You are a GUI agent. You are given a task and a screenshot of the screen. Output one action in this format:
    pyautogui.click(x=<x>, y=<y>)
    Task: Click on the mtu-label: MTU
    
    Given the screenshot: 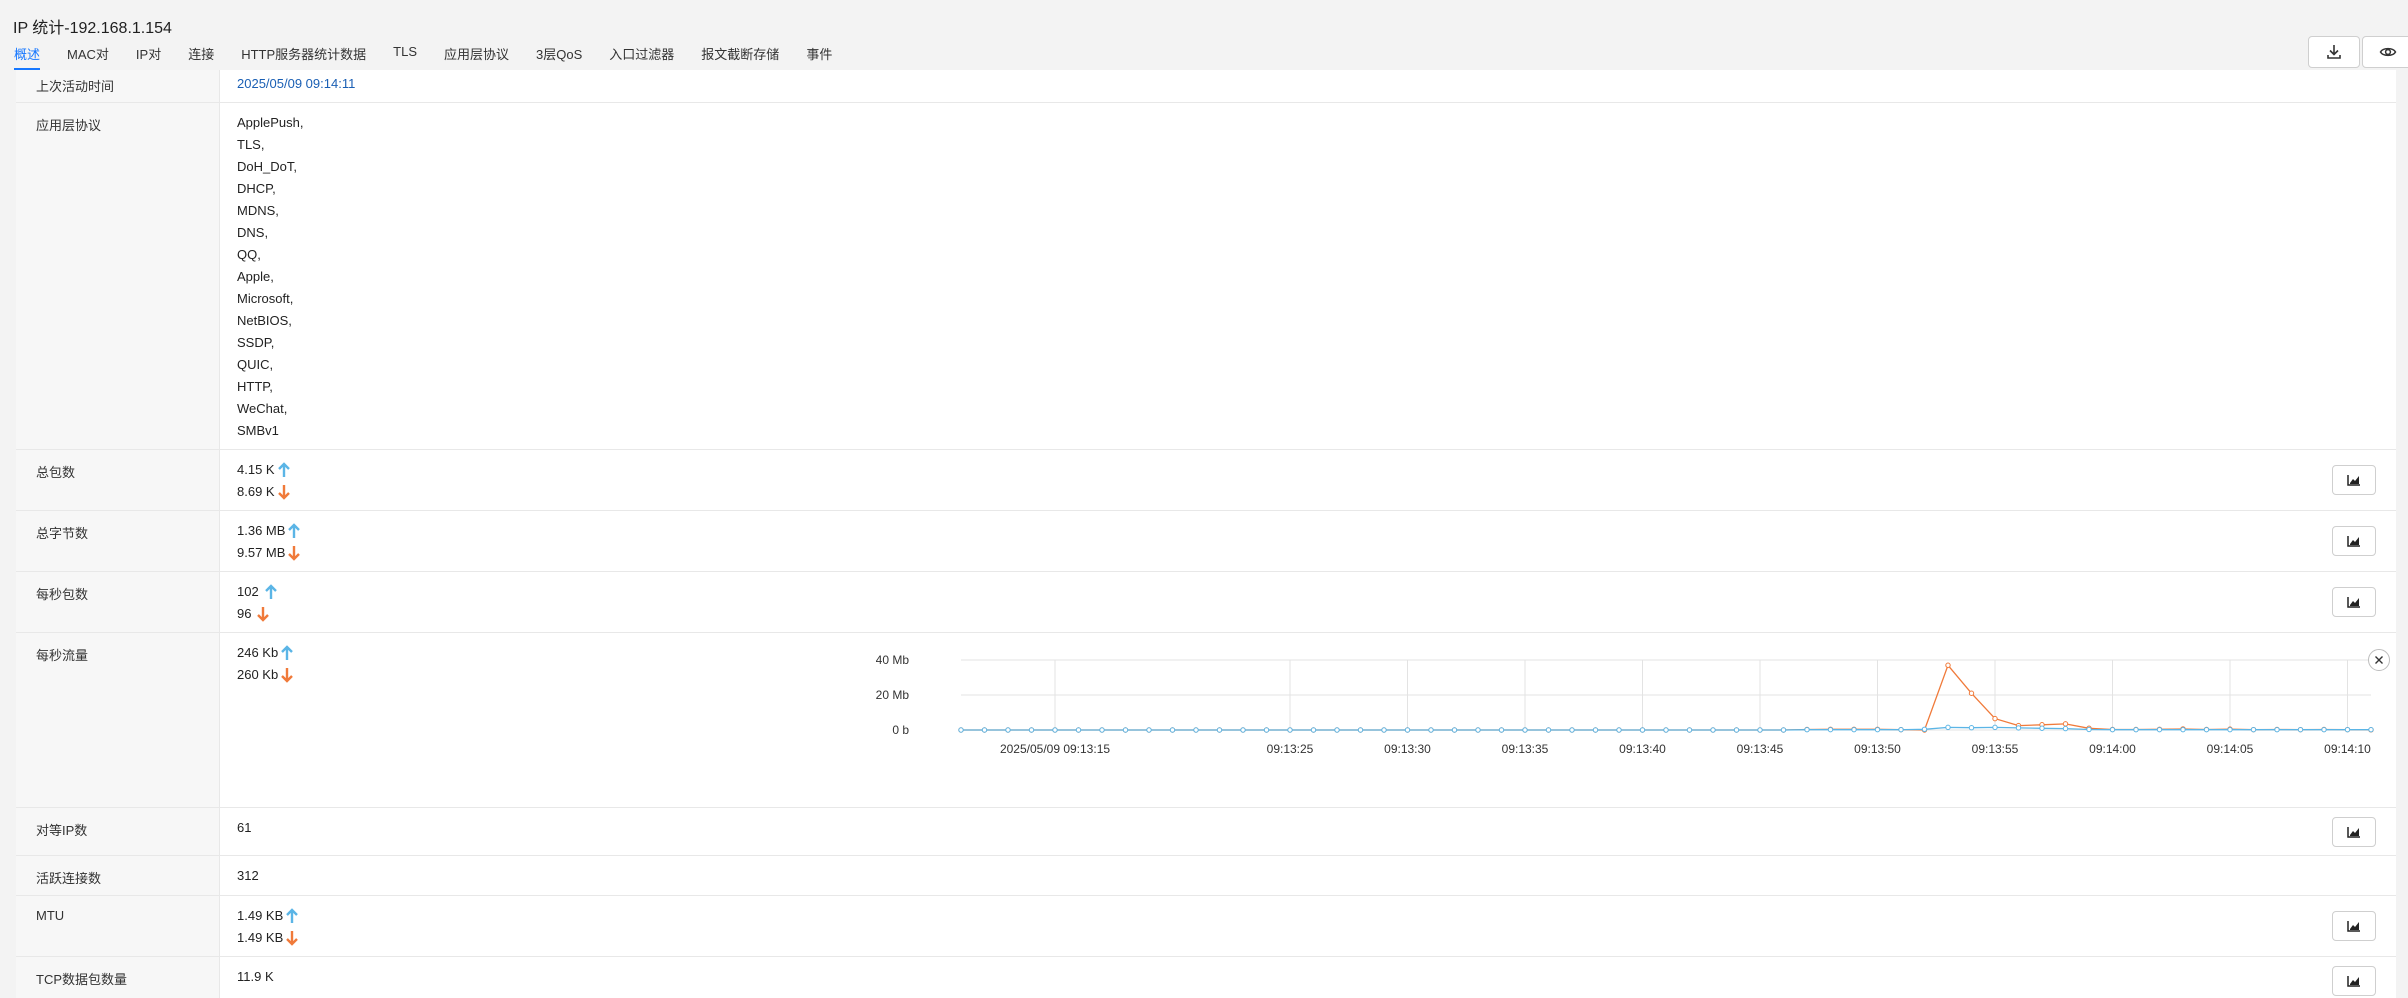 What is the action you would take?
    pyautogui.click(x=50, y=915)
    